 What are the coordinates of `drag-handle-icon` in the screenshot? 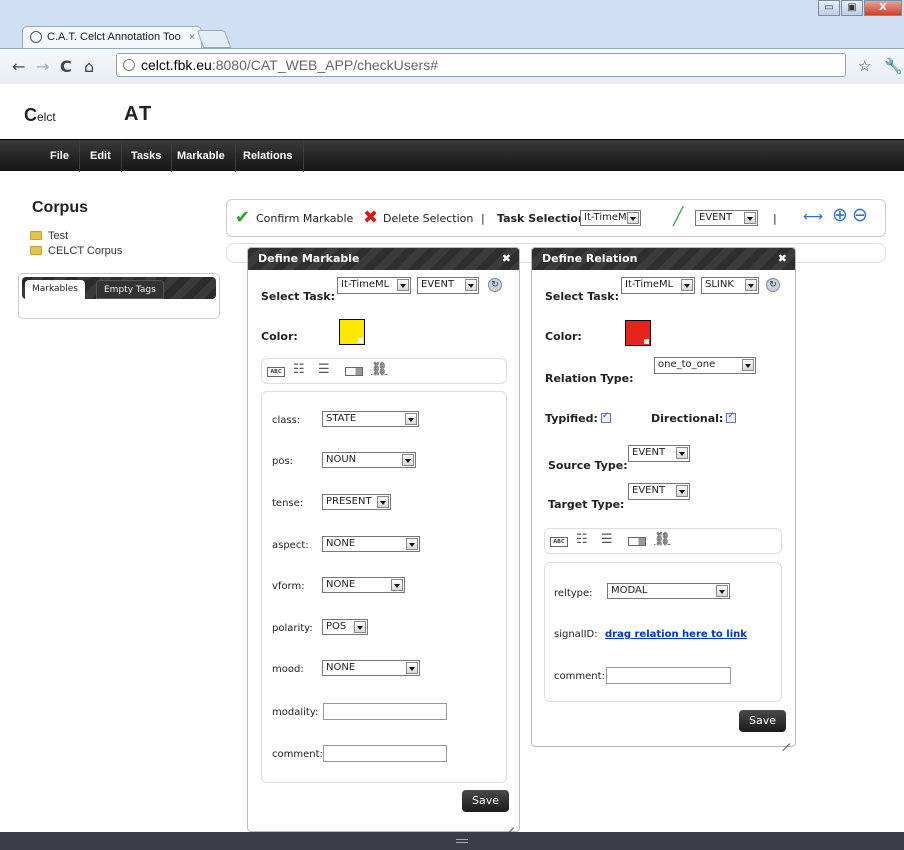 It's located at (462, 841).